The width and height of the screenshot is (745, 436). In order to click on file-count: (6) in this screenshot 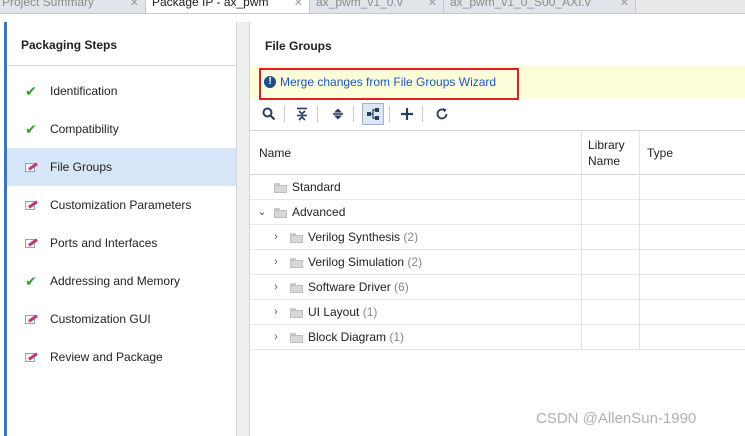, I will do `click(401, 287)`.